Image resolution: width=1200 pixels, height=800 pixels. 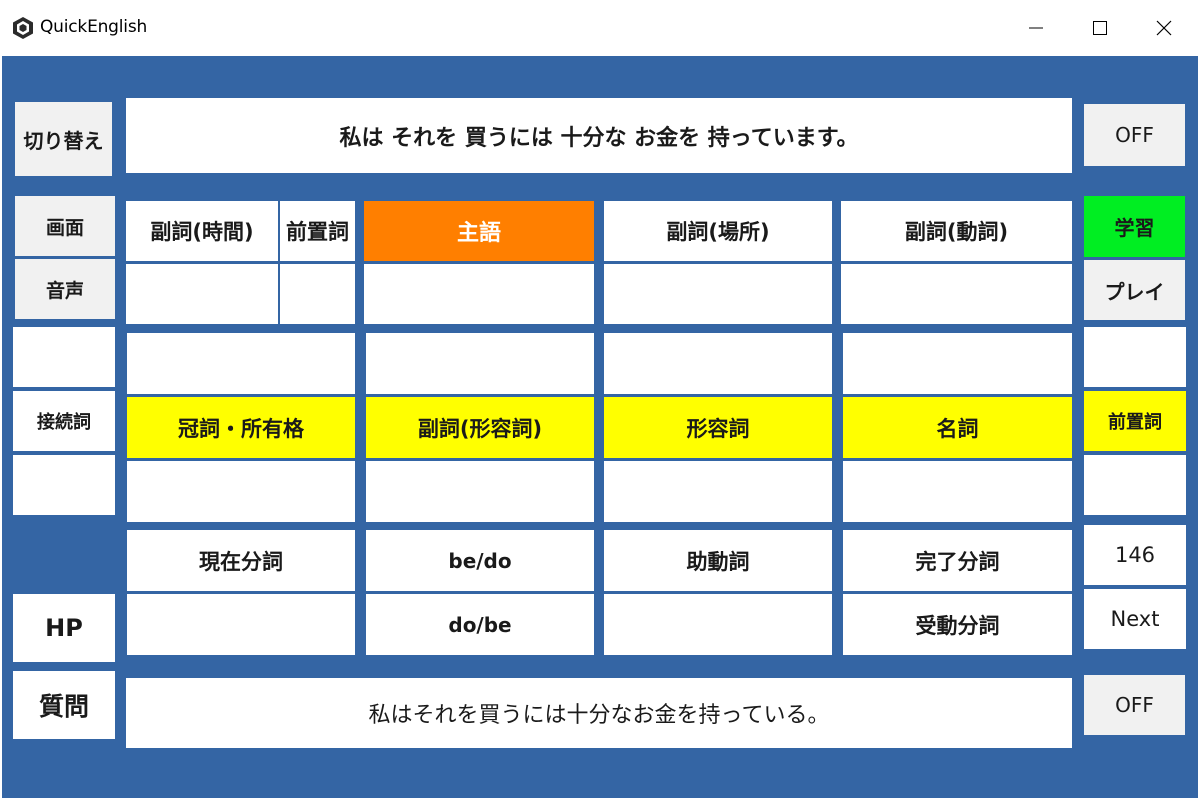 I want to click on adverb-time-slot, so click(x=202, y=294).